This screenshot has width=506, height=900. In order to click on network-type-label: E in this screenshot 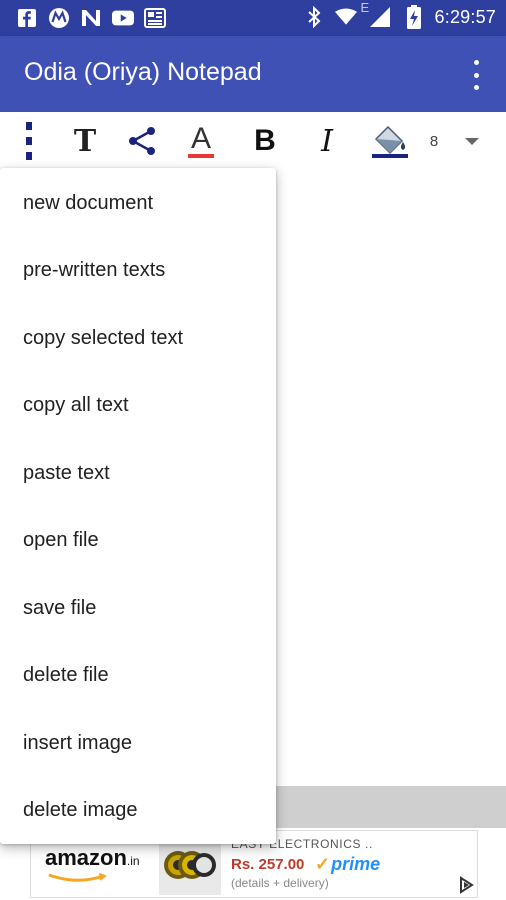, I will do `click(365, 7)`.